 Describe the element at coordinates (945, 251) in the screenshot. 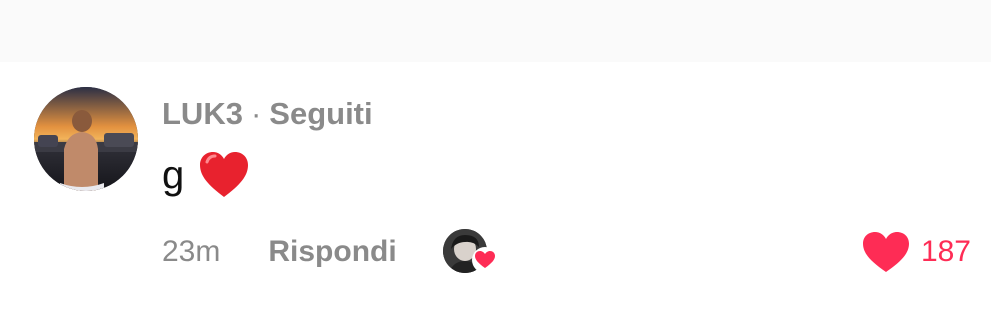

I see `like-count: 187` at that location.